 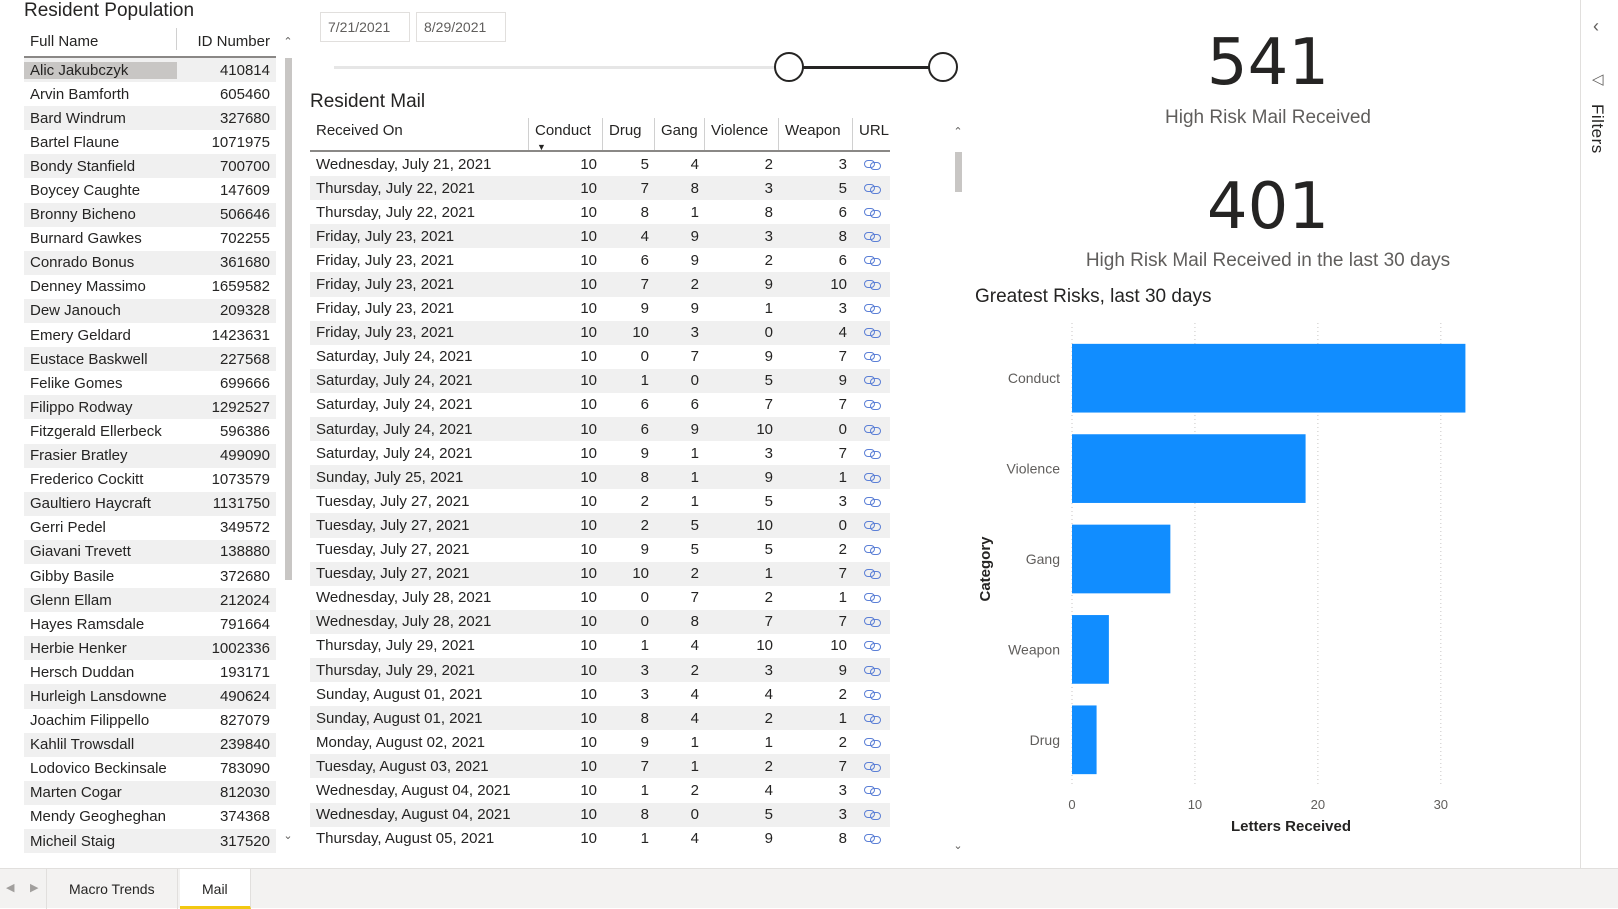 I want to click on slicer-end-date: 8/29/2021, so click(x=461, y=27).